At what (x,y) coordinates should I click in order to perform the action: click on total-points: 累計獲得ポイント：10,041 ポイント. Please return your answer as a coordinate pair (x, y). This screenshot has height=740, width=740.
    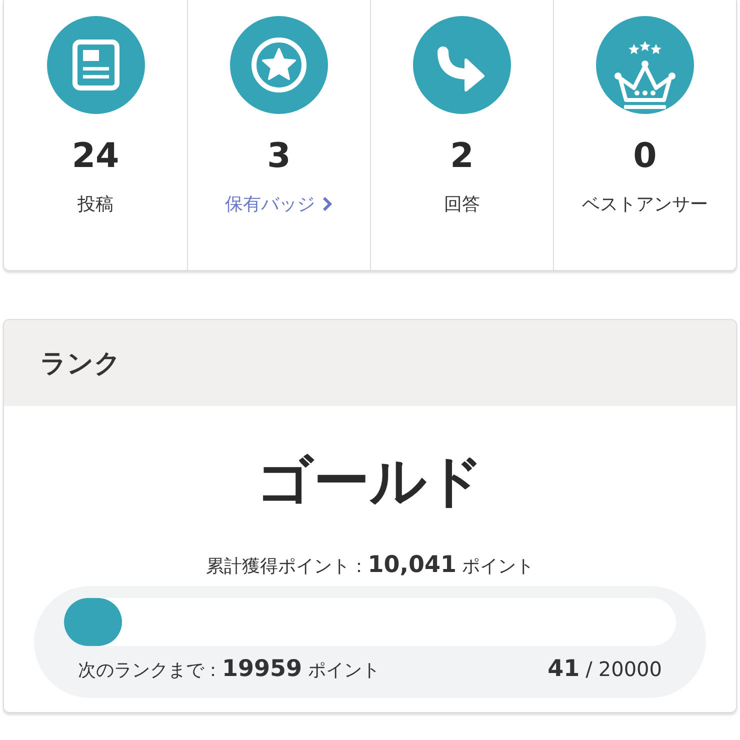
    Looking at the image, I should click on (370, 565).